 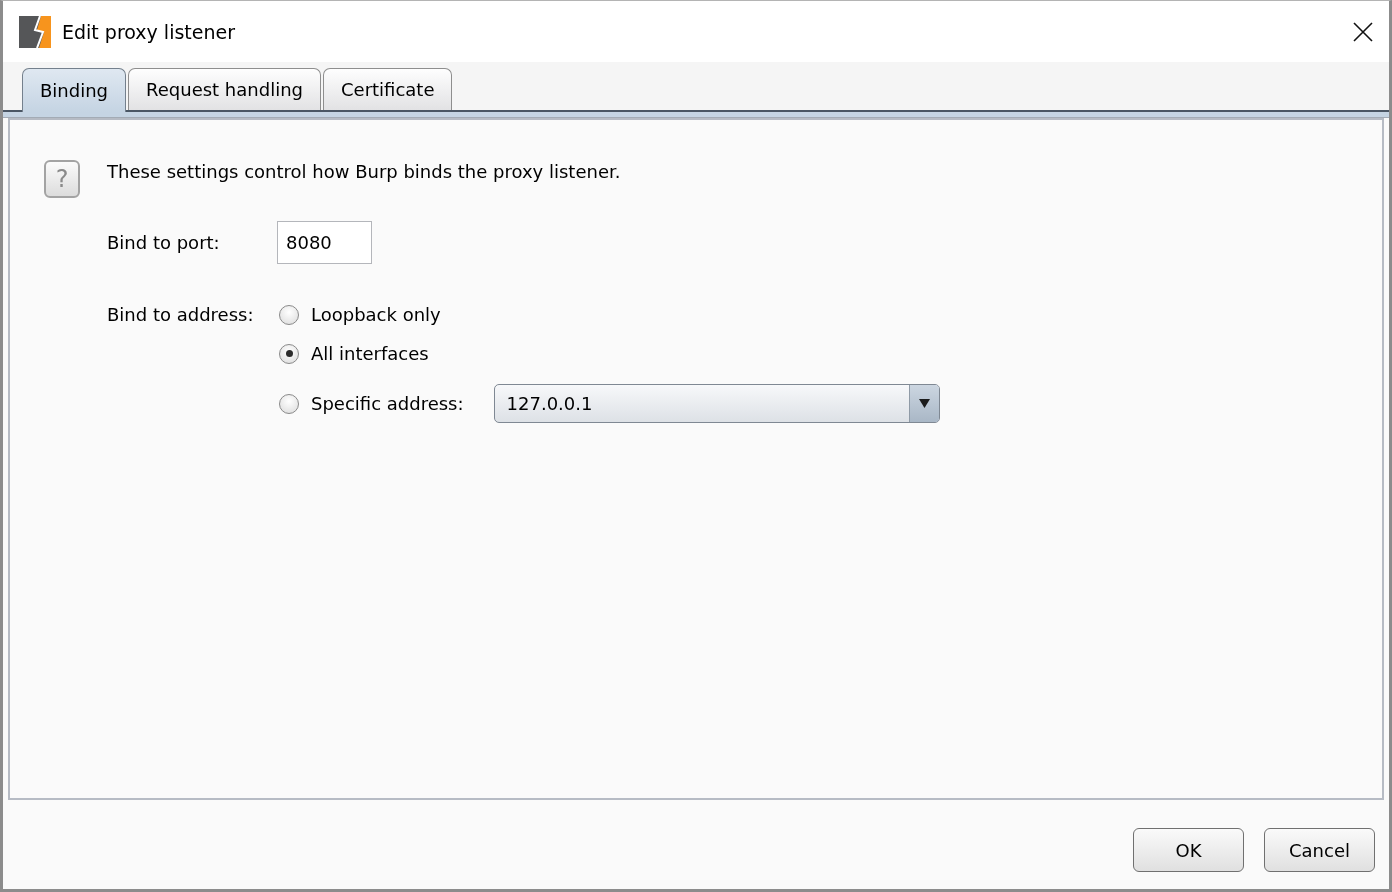 I want to click on address-label: Bind to address:, so click(x=181, y=315).